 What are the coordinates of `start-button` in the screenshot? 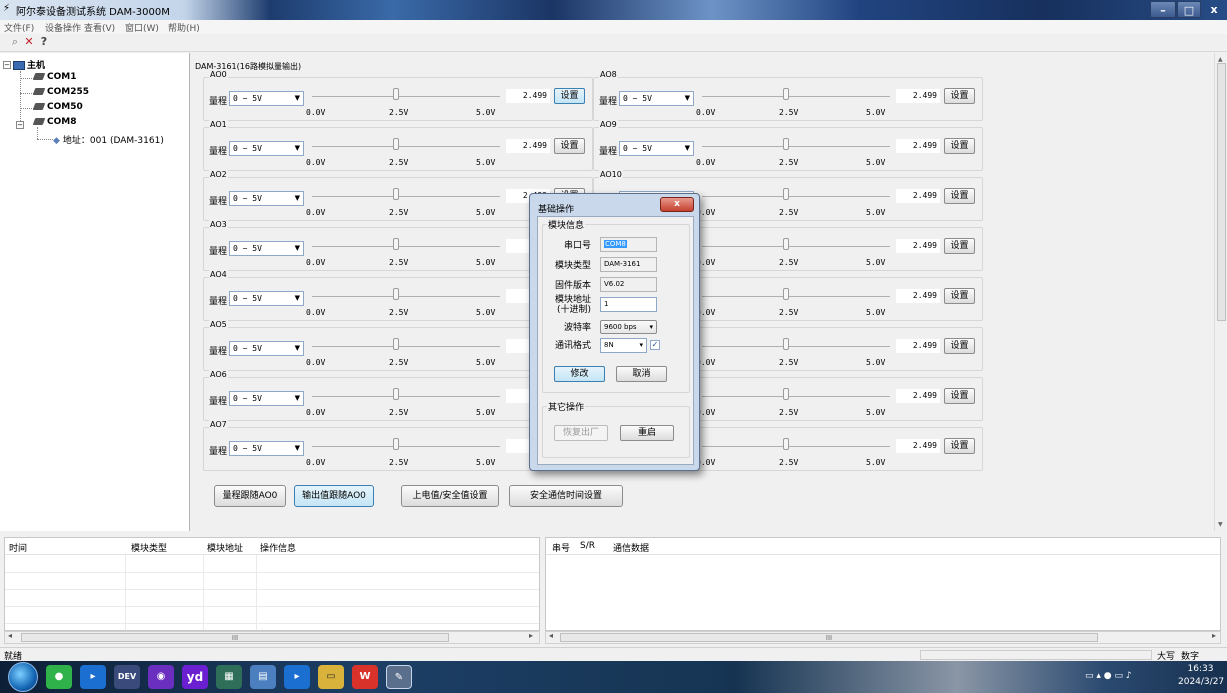 It's located at (23, 677).